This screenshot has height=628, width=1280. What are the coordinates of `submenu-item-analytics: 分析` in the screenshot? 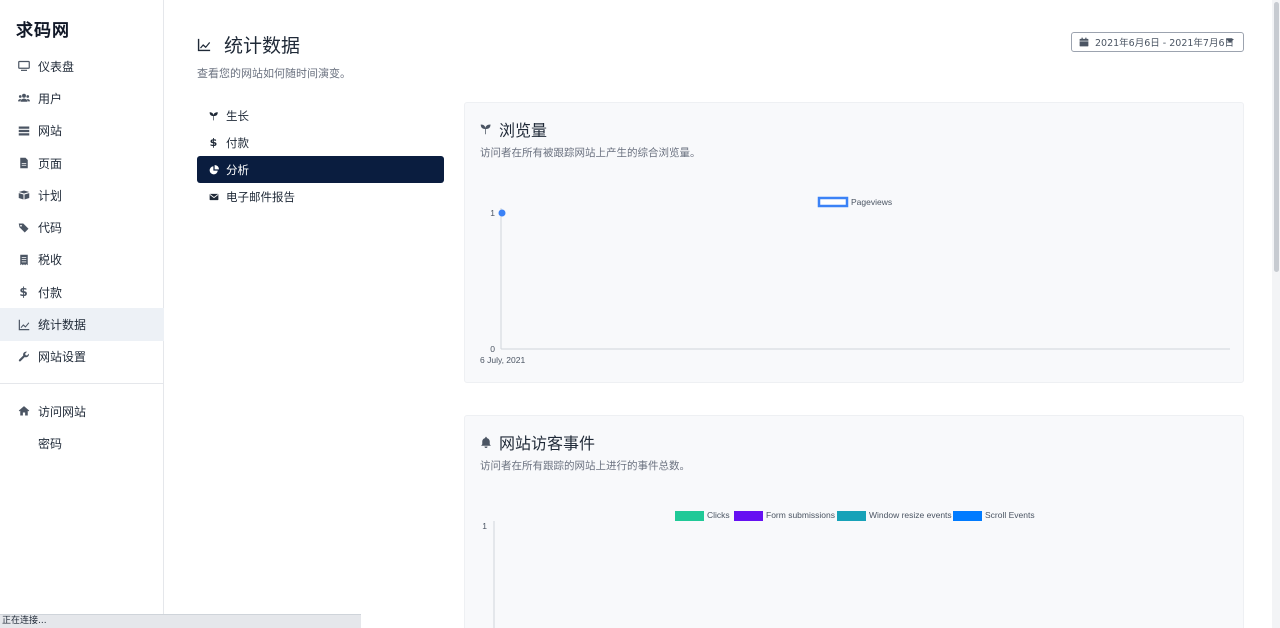 It's located at (320, 169).